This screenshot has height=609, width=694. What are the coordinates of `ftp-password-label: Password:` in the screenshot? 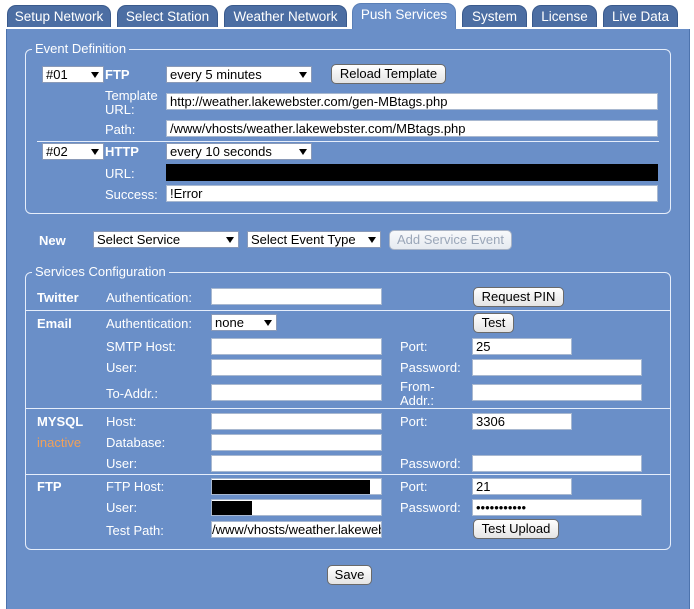 It's located at (430, 507).